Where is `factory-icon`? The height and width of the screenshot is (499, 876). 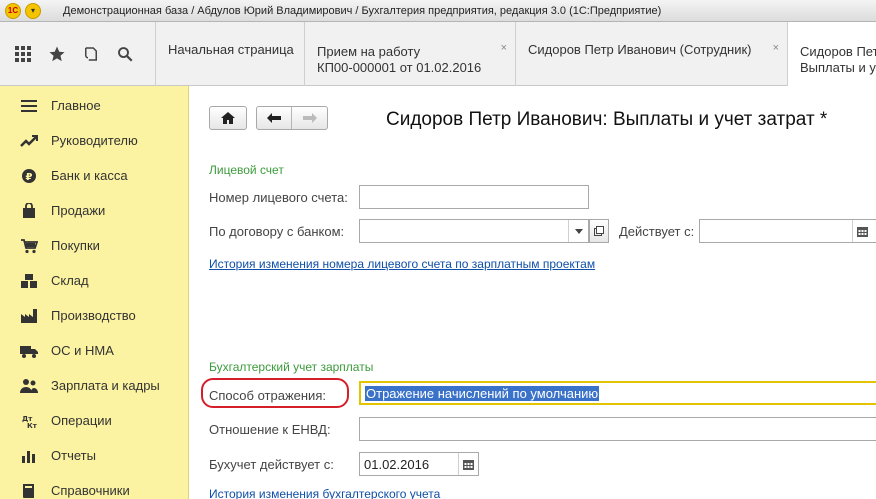
factory-icon is located at coordinates (29, 316).